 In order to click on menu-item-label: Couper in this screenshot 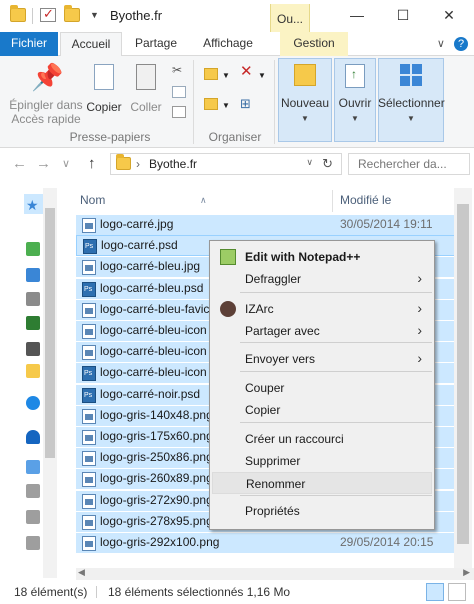, I will do `click(265, 388)`.